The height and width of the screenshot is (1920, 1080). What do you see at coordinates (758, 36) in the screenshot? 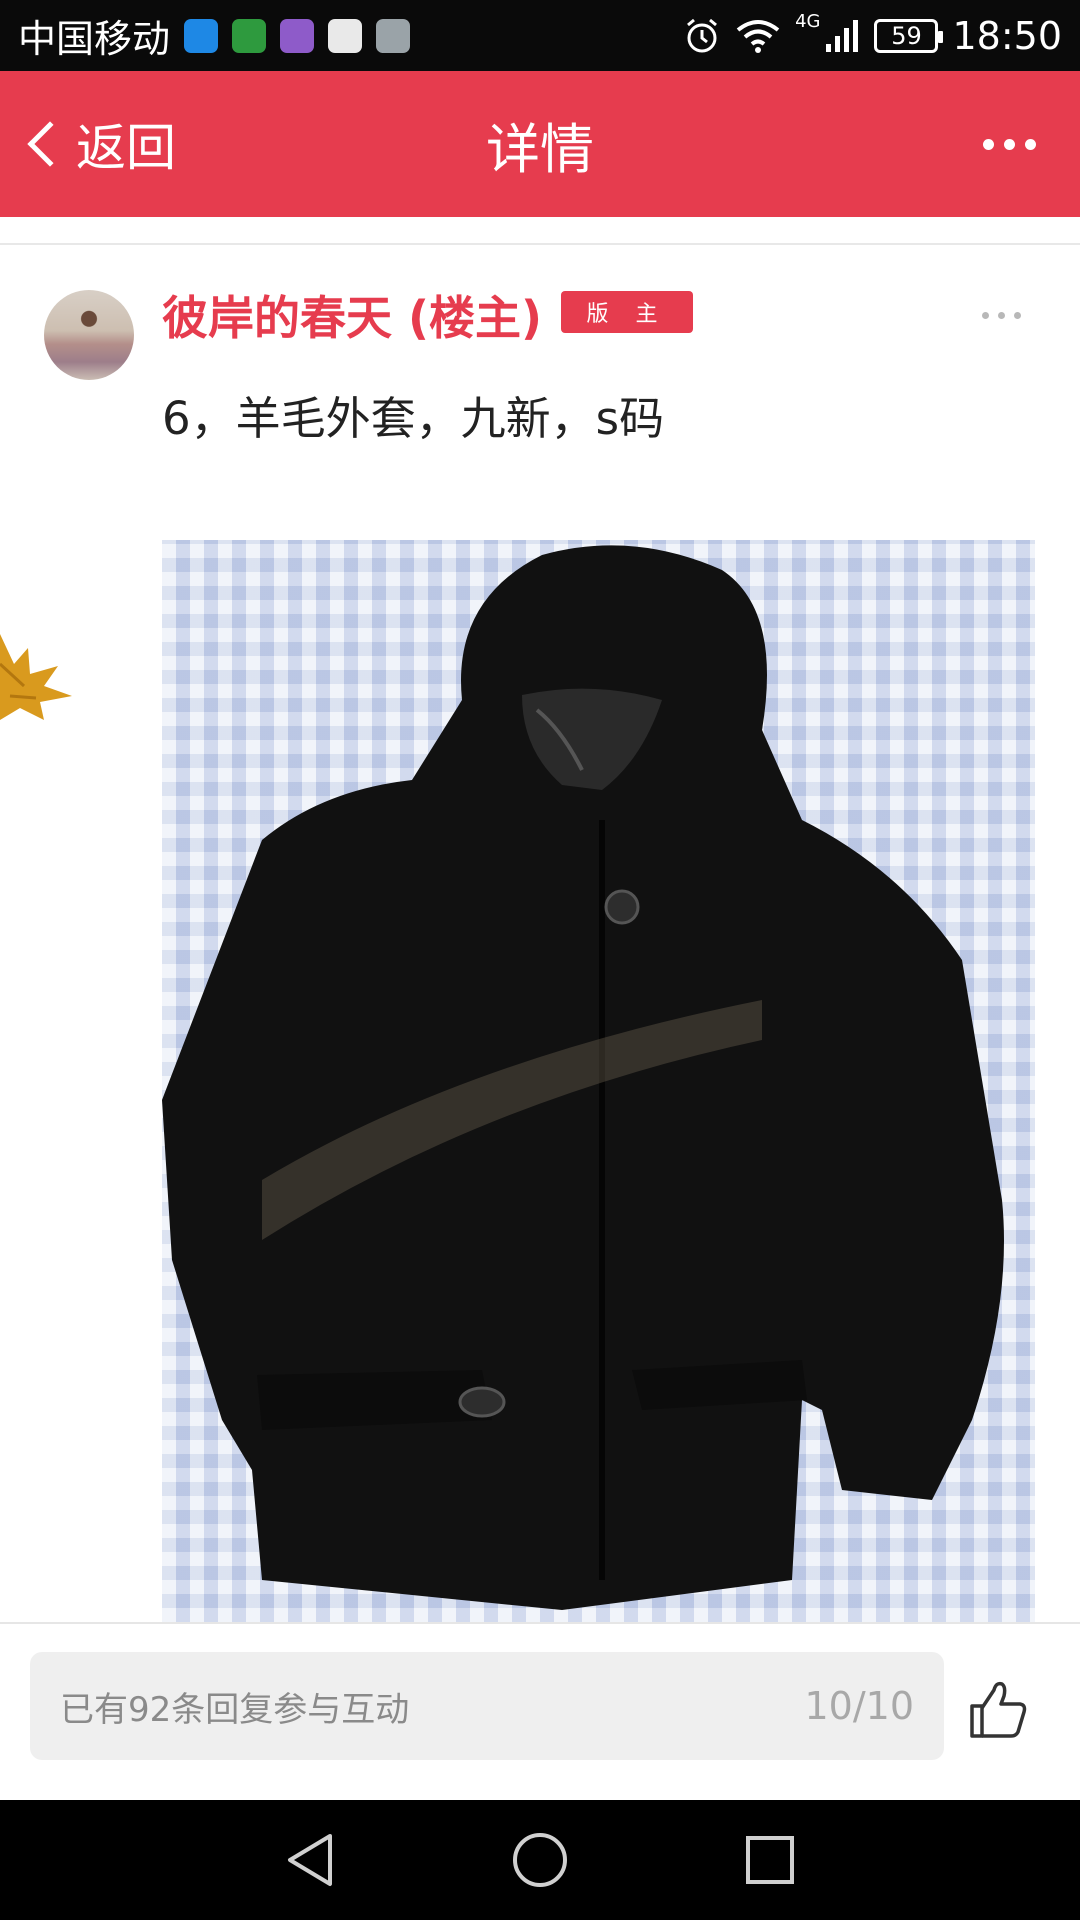
I see `wifi-icon` at bounding box center [758, 36].